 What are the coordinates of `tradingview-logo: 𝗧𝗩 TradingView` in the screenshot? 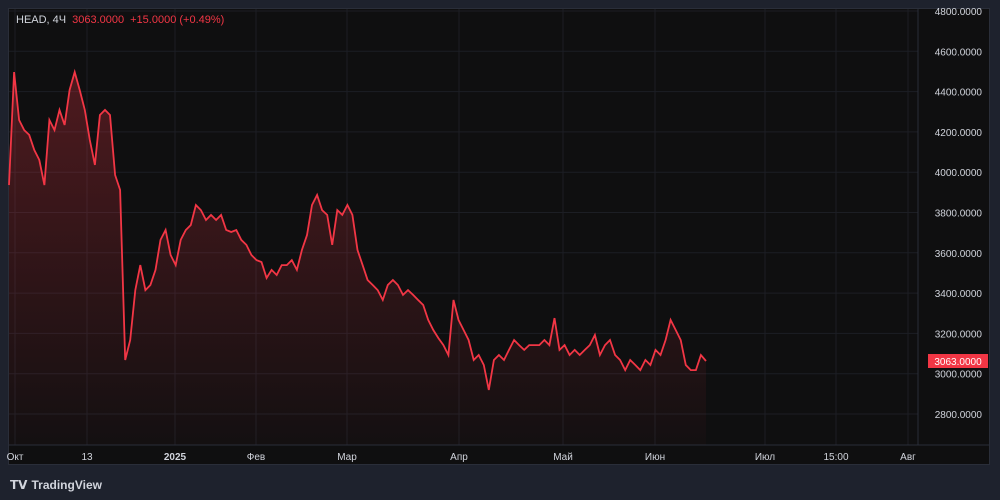 It's located at (56, 485).